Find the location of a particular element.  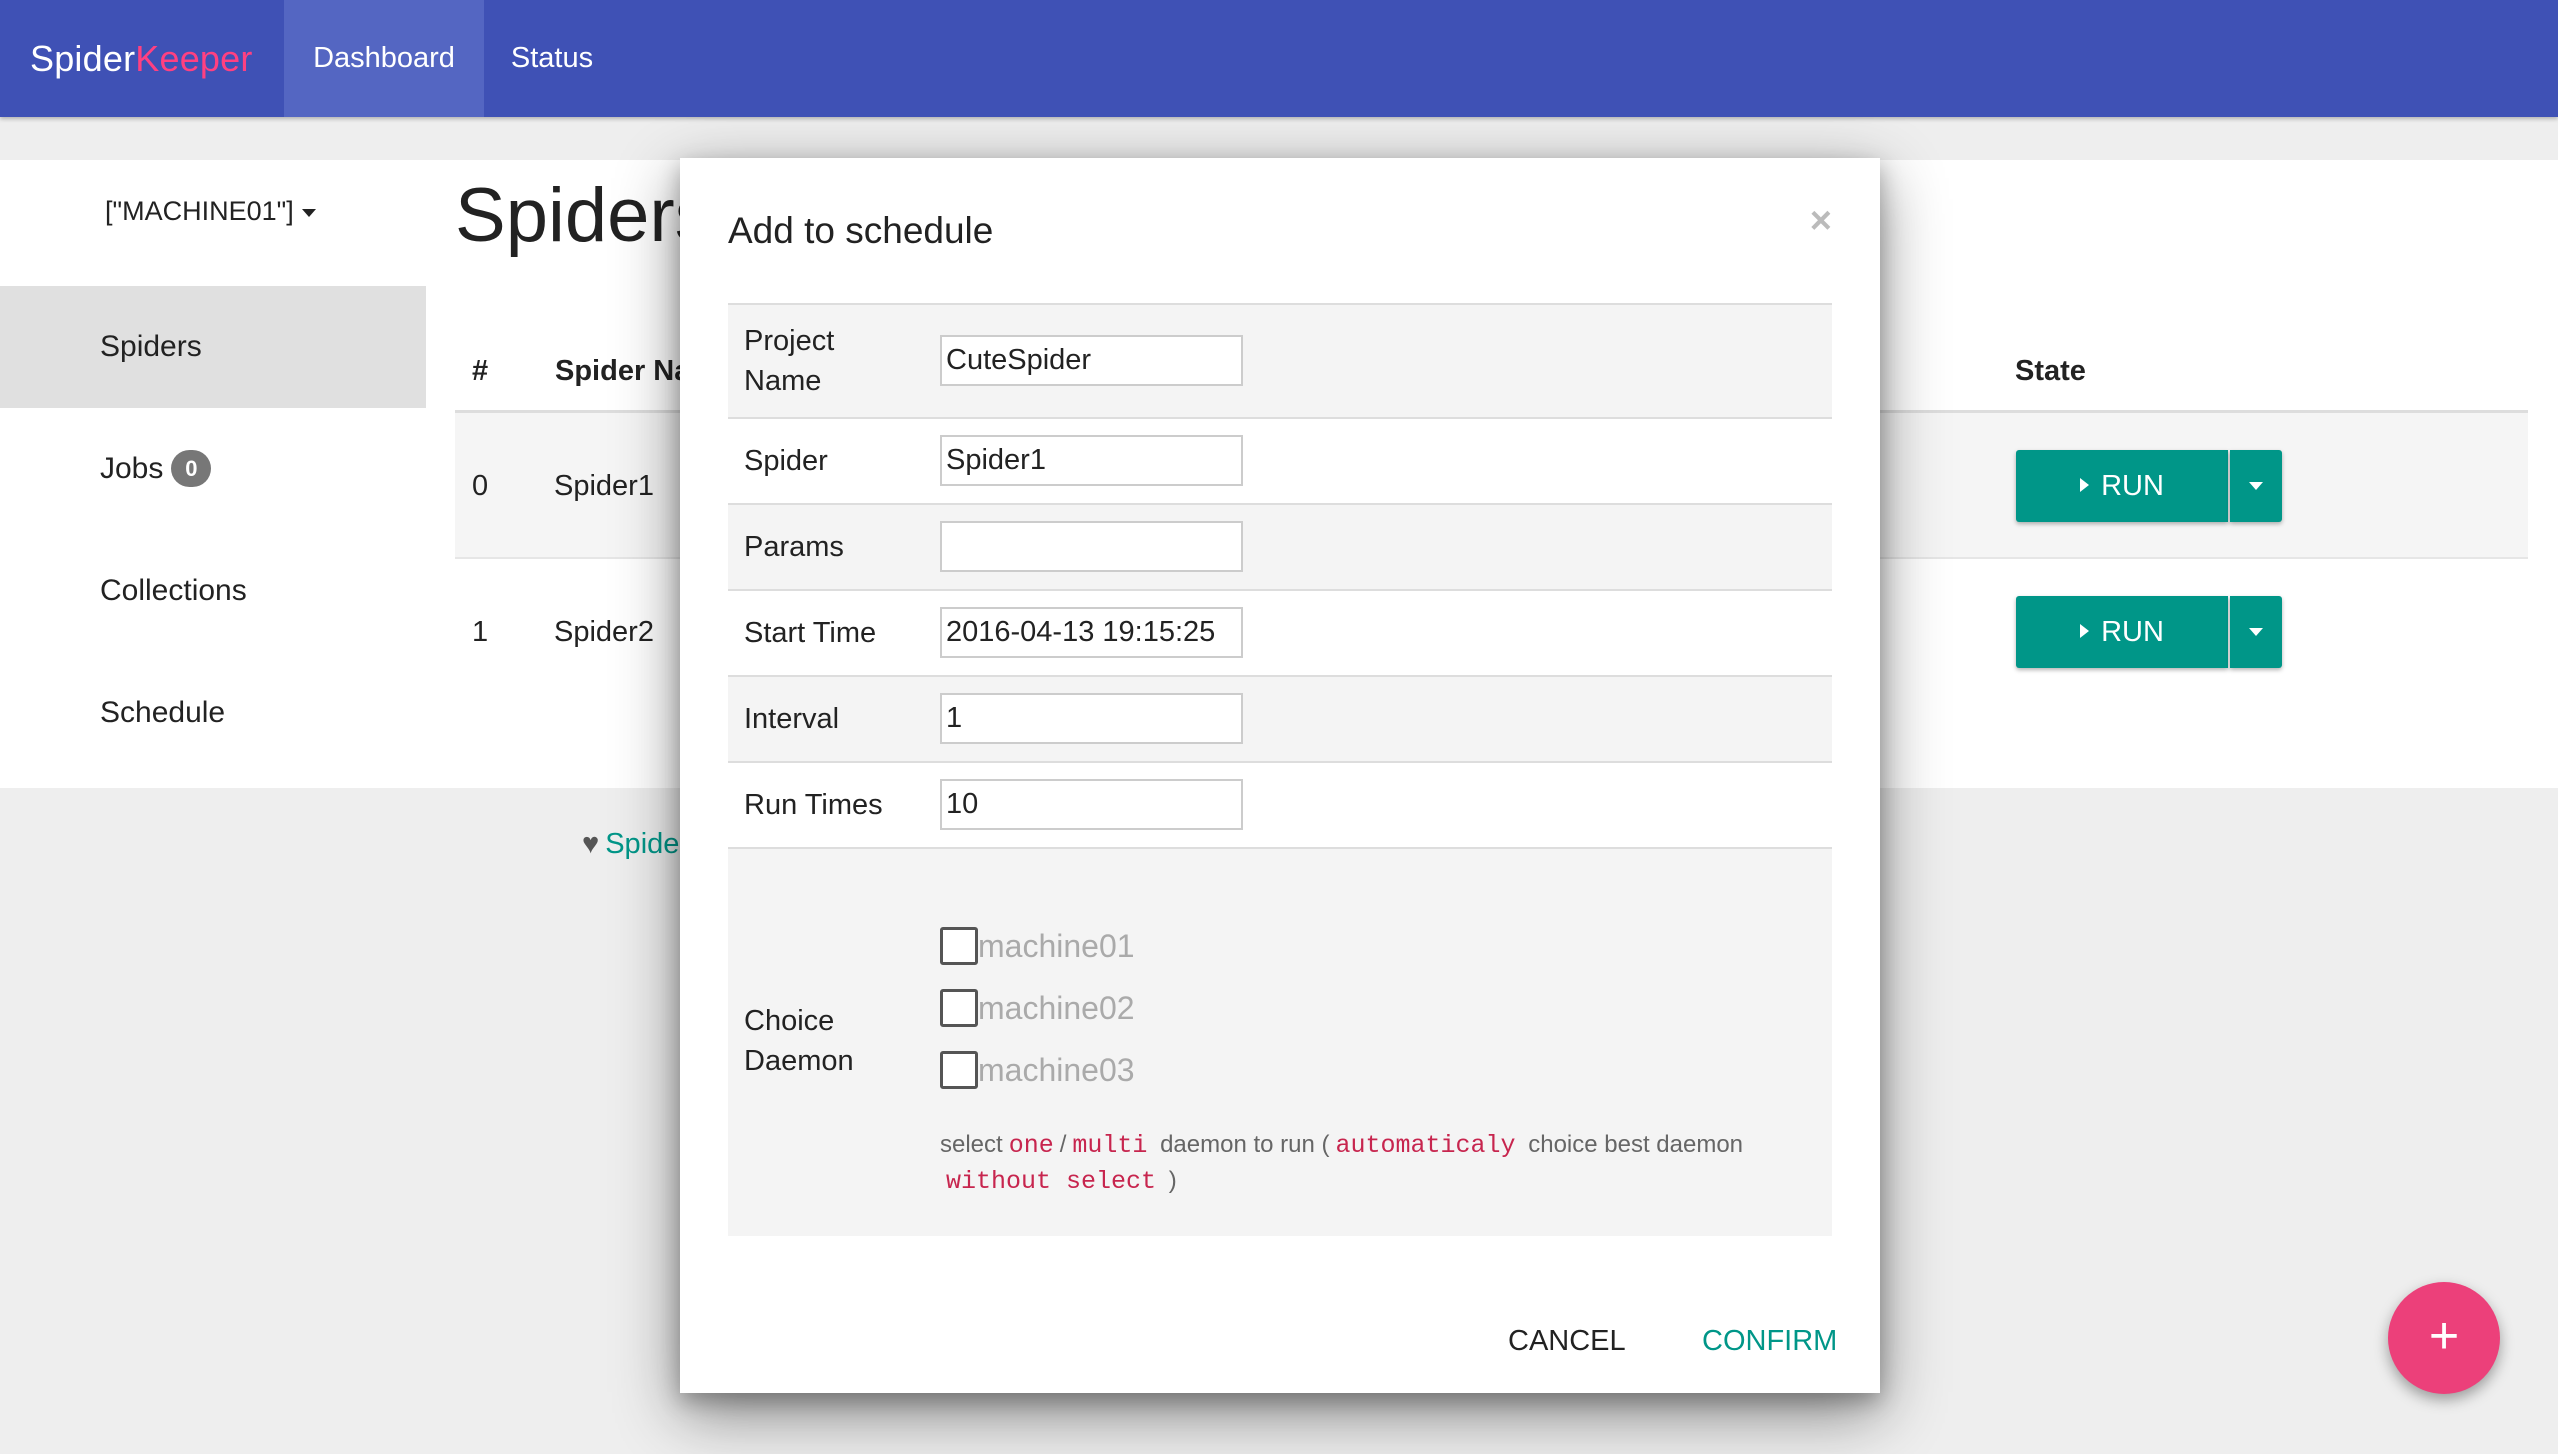

brand-text-keeper: Keeper is located at coordinates (194, 58).